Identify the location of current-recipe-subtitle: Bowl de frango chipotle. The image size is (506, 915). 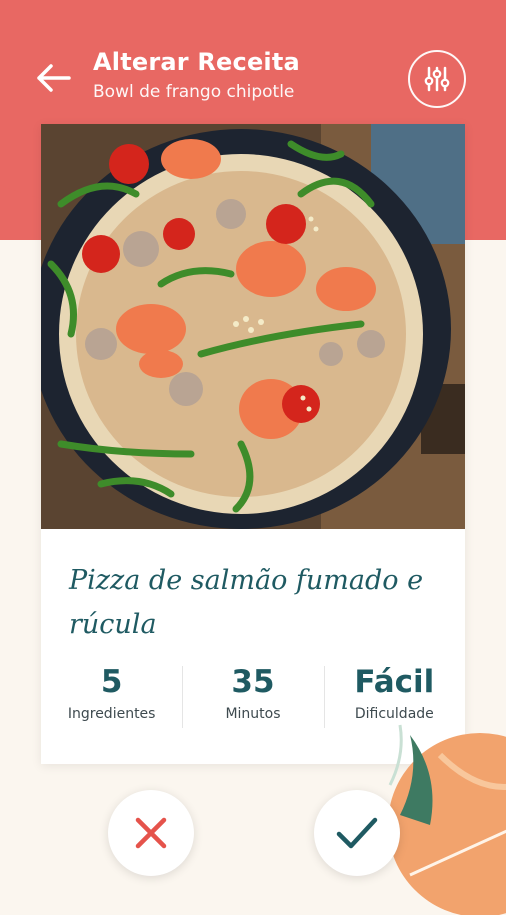
(194, 92).